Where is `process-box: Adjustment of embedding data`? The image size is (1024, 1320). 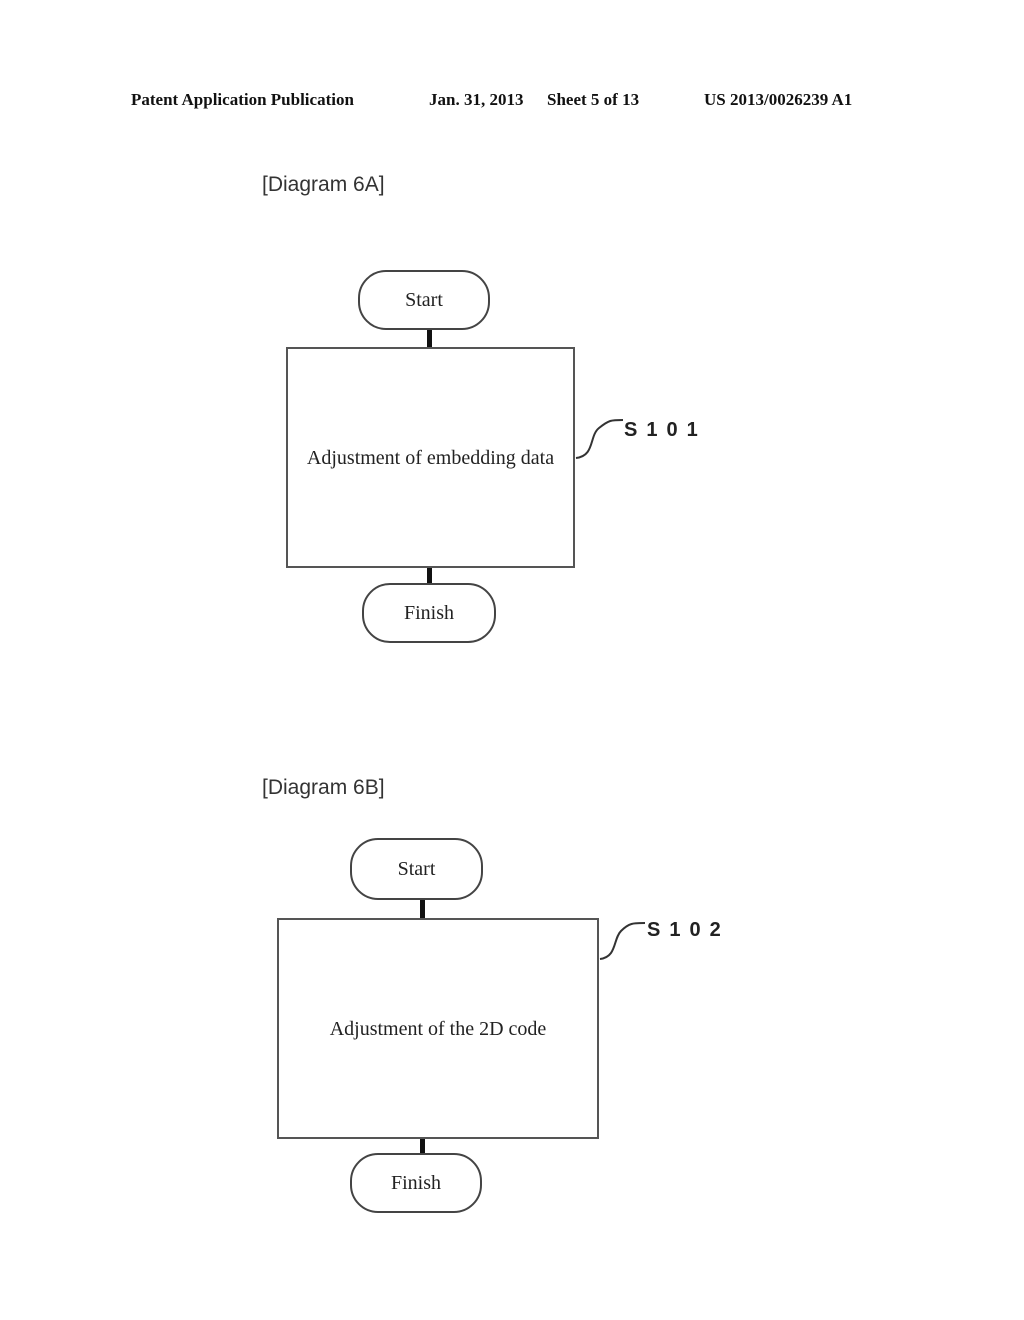 process-box: Adjustment of embedding data is located at coordinates (430, 457).